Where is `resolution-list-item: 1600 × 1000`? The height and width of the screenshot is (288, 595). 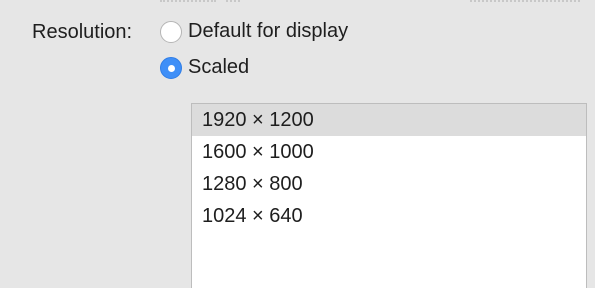 resolution-list-item: 1600 × 1000 is located at coordinates (389, 152).